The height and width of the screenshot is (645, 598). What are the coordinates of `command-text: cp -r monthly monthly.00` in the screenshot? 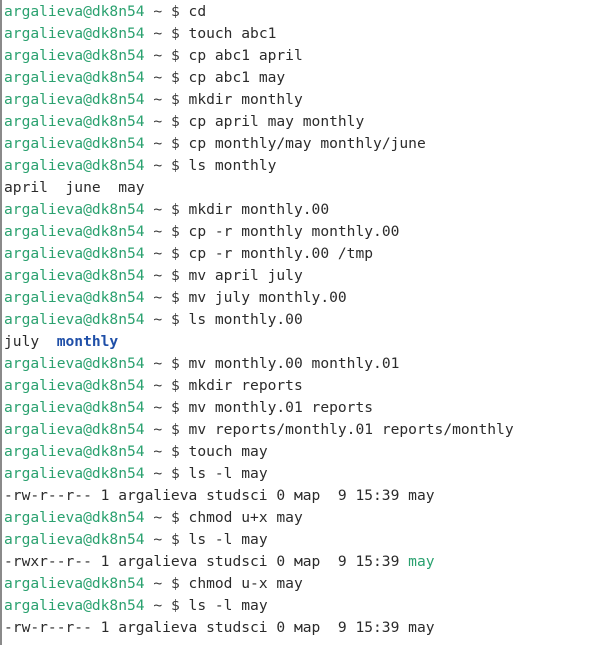 It's located at (294, 231).